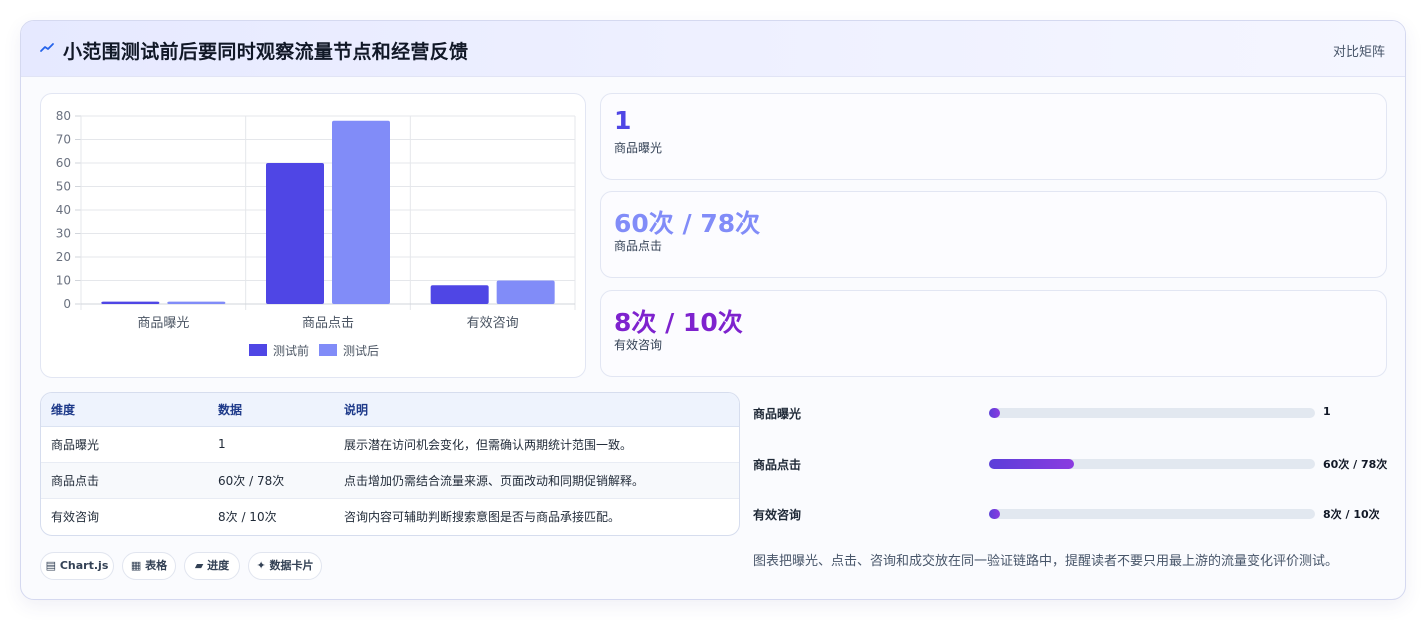 The width and height of the screenshot is (1426, 620). What do you see at coordinates (1327, 411) in the screenshot?
I see `progress-value: 1` at bounding box center [1327, 411].